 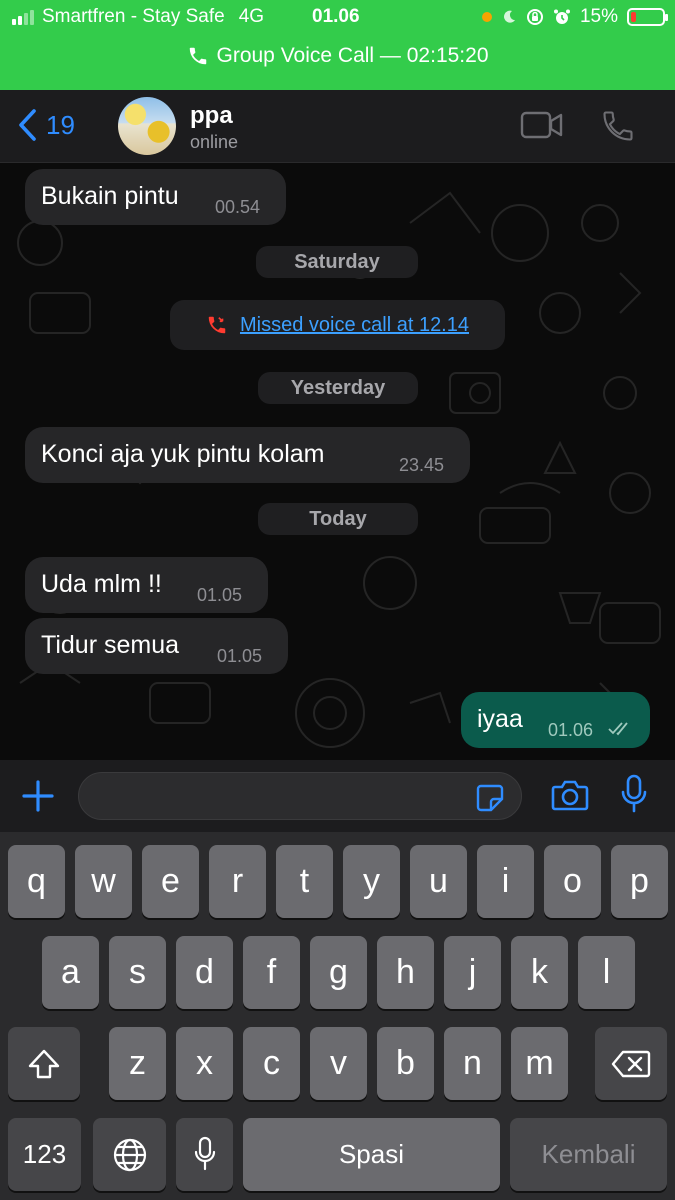 I want to click on contact-status: online, so click(x=214, y=142).